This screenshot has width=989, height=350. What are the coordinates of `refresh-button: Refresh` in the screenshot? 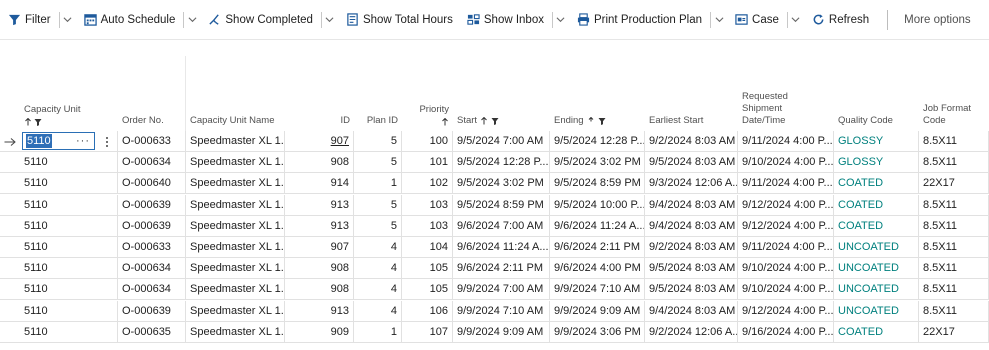 It's located at (839, 20).